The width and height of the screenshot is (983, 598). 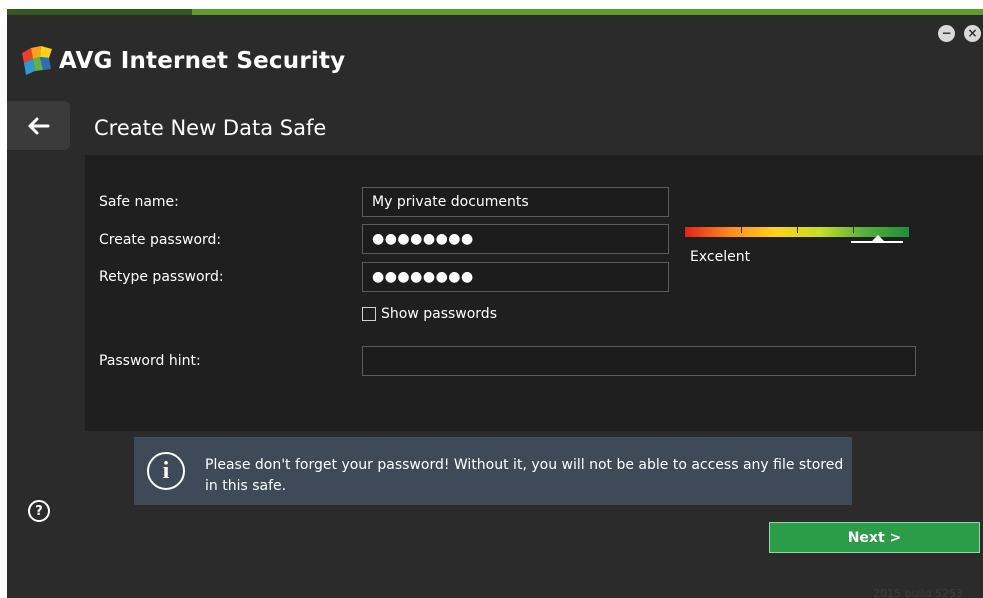 I want to click on create-password-label: Create password:, so click(x=160, y=240).